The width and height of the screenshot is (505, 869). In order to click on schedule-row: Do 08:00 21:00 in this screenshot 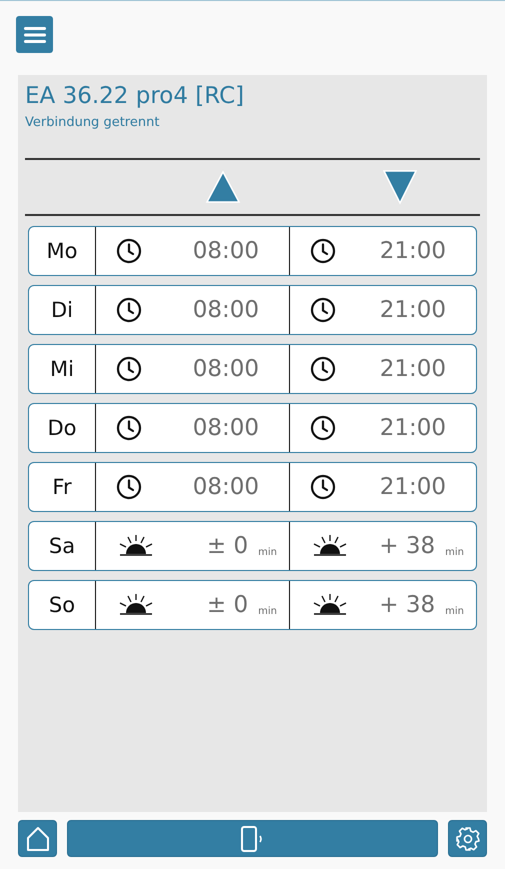, I will do `click(252, 428)`.